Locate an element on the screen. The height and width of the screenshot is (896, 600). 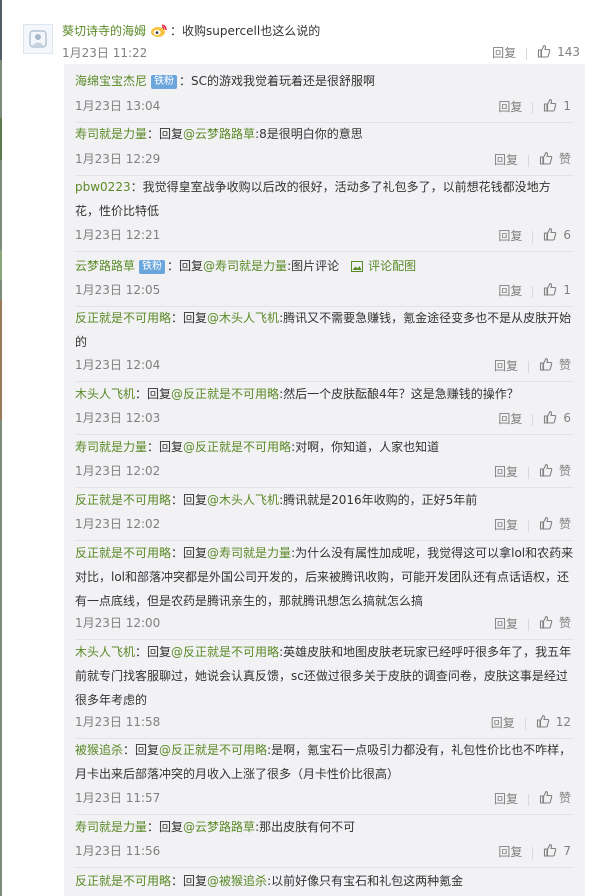
reply-actions: 回复 6 is located at coordinates (534, 236).